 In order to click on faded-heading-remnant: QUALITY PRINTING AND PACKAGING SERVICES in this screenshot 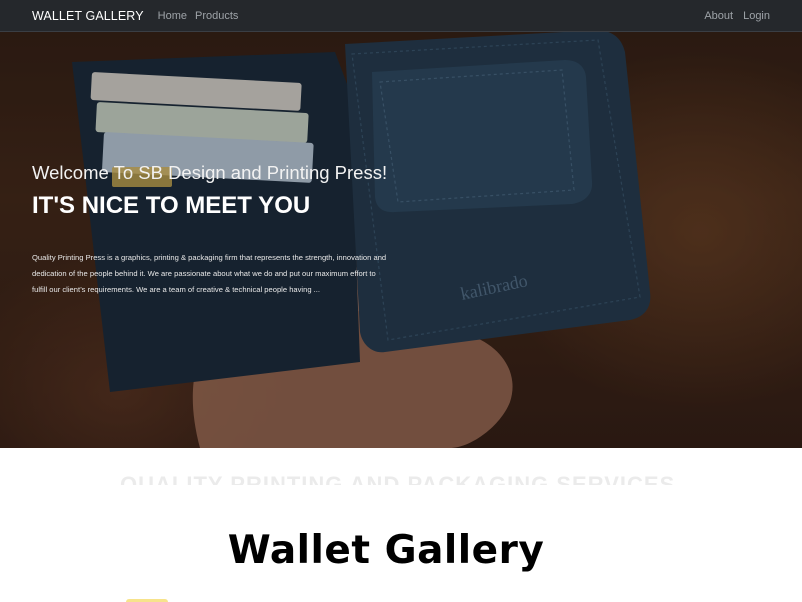, I will do `click(400, 480)`.